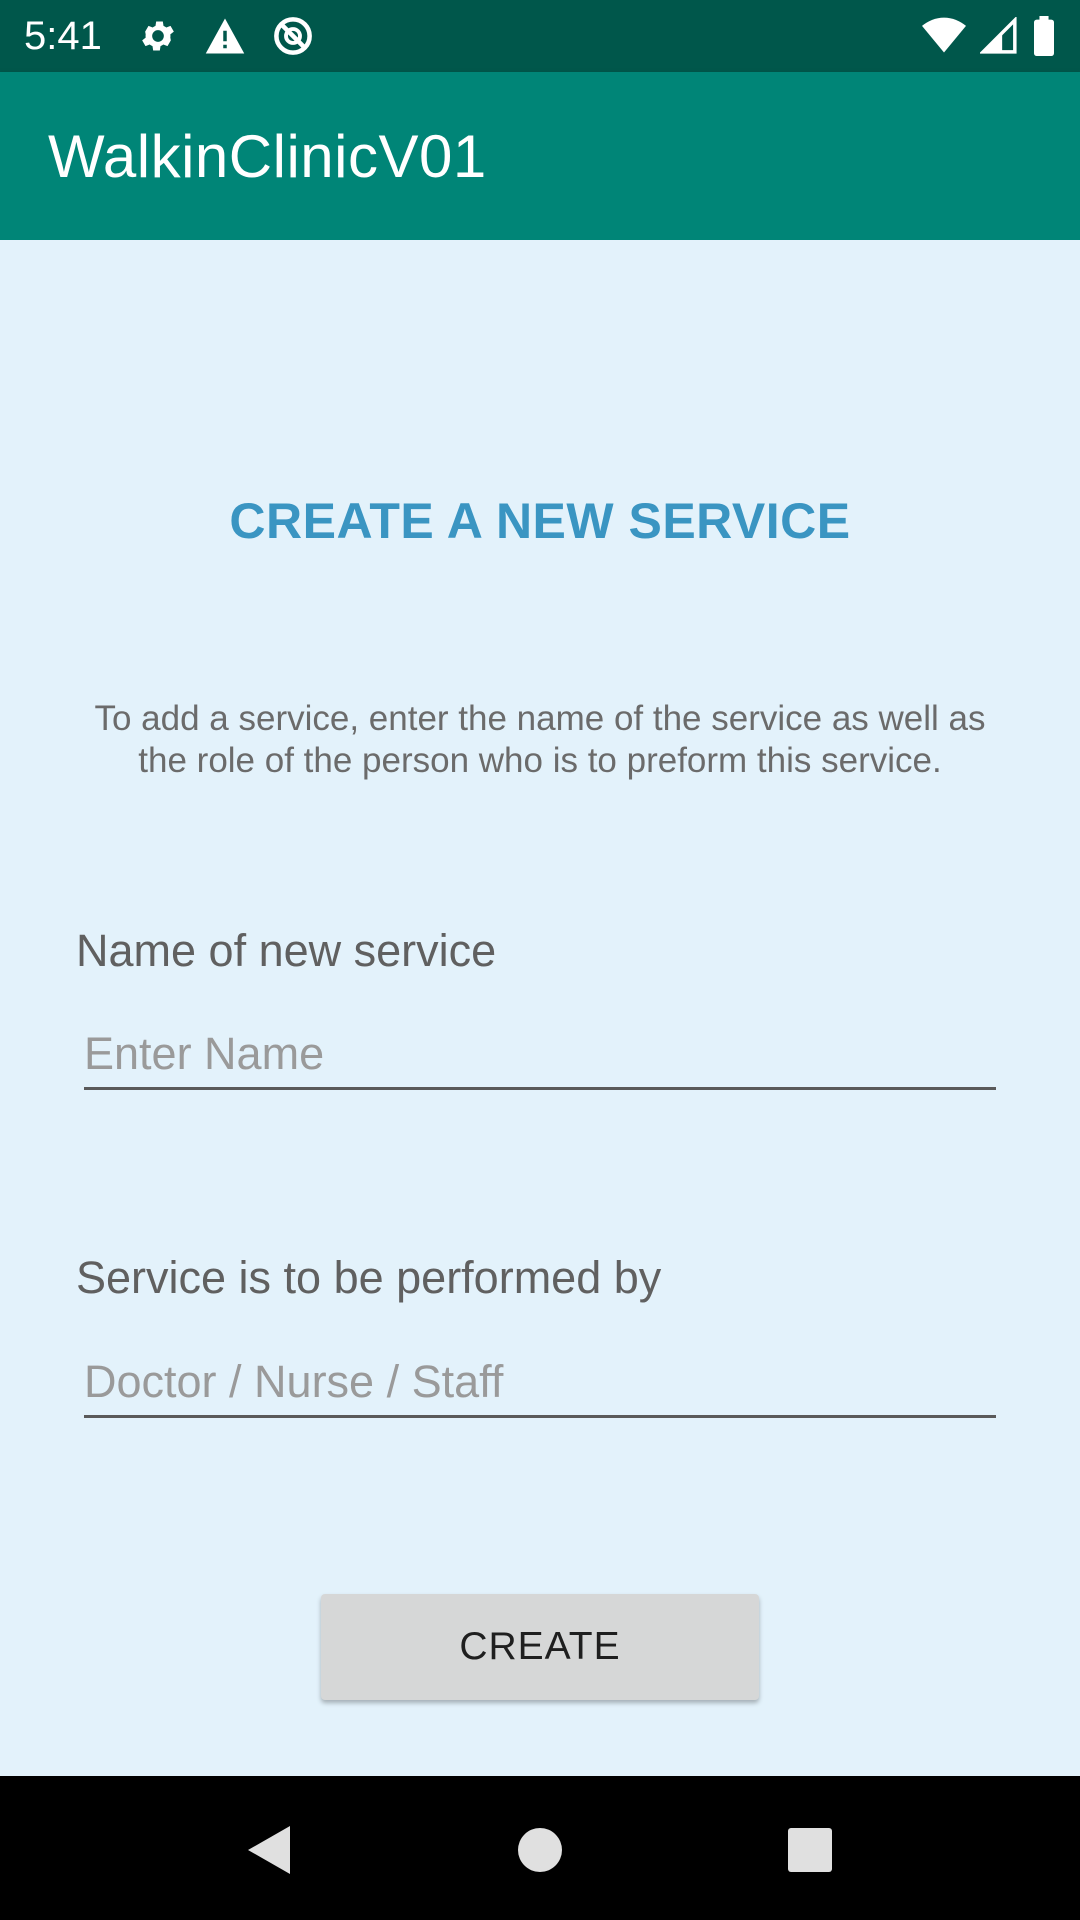  Describe the element at coordinates (286, 950) in the screenshot. I see `service-name-label: Name of new service` at that location.